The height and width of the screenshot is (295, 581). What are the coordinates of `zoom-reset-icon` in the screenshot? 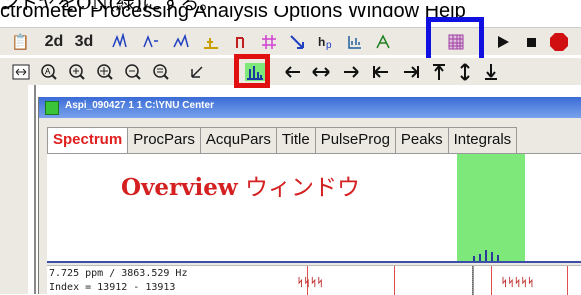 It's located at (160, 71).